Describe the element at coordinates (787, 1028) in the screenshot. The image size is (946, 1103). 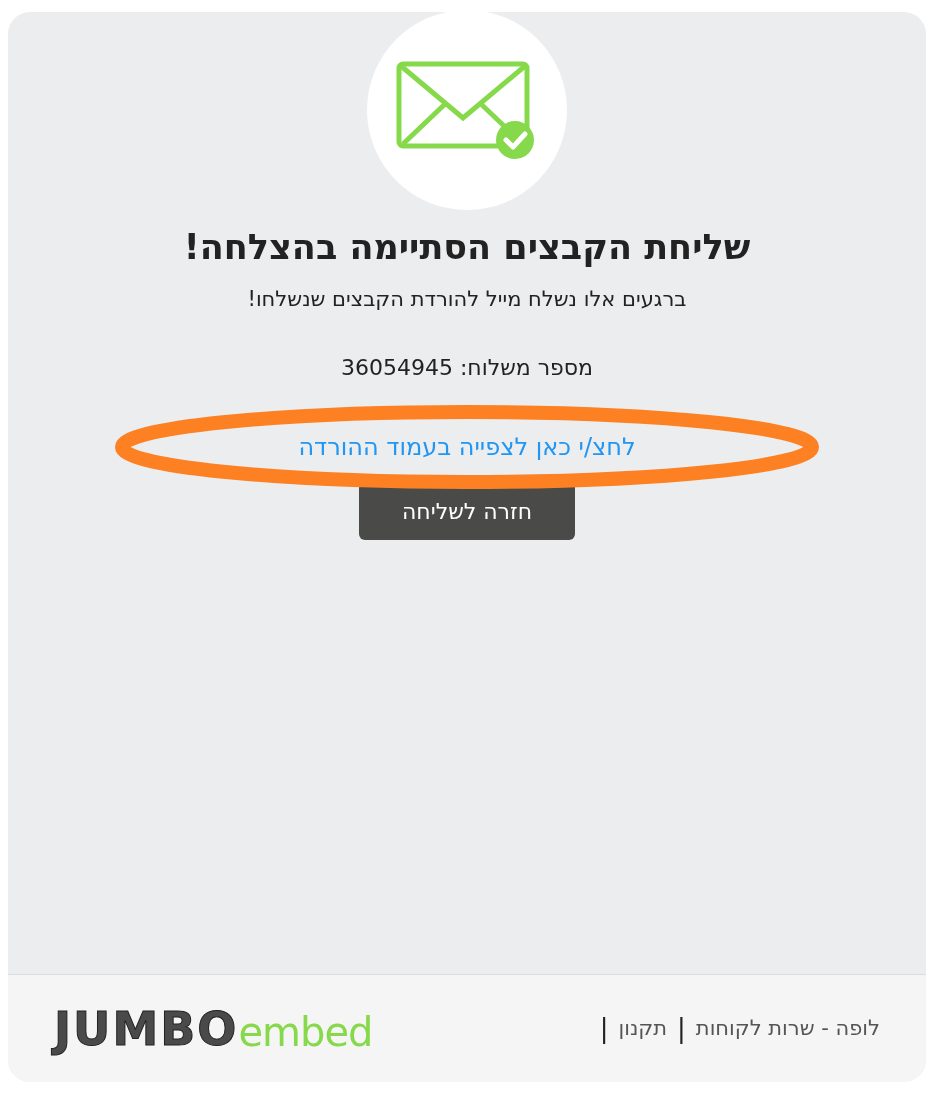
I see `footer-link: לופה - שרות לקוחות` at that location.